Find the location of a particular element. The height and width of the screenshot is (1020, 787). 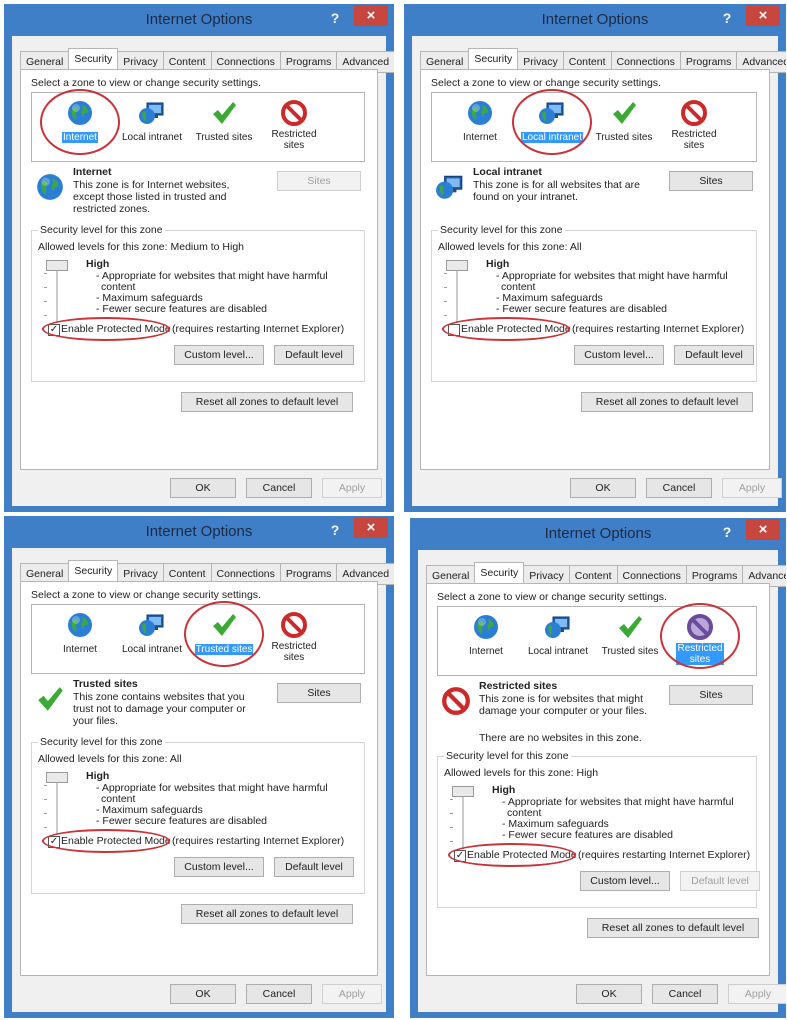

allowed-levels: Allowed levels for this zone: All is located at coordinates (510, 247).